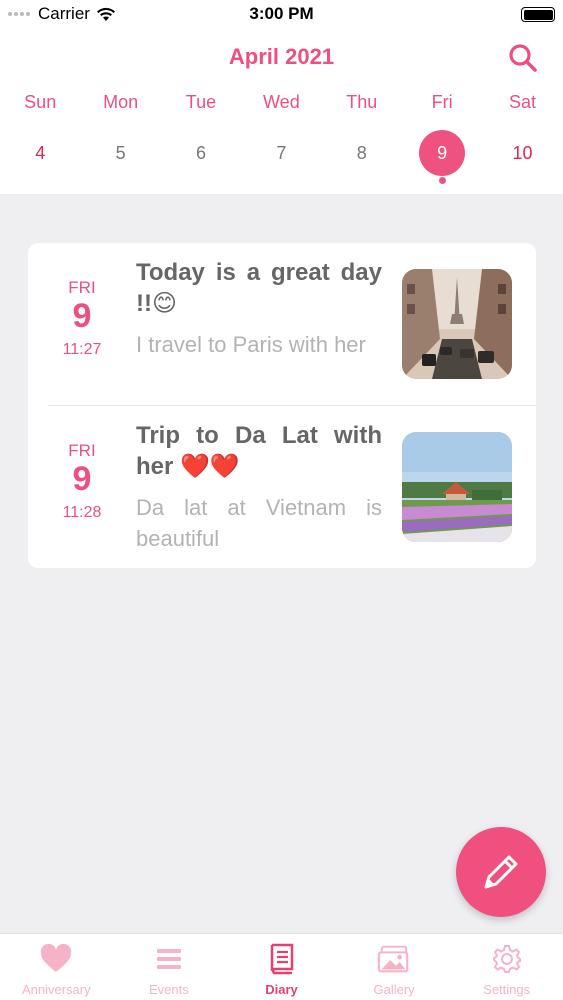 The height and width of the screenshot is (1000, 563). Describe the element at coordinates (82, 512) in the screenshot. I see `entry-time: 11:28` at that location.